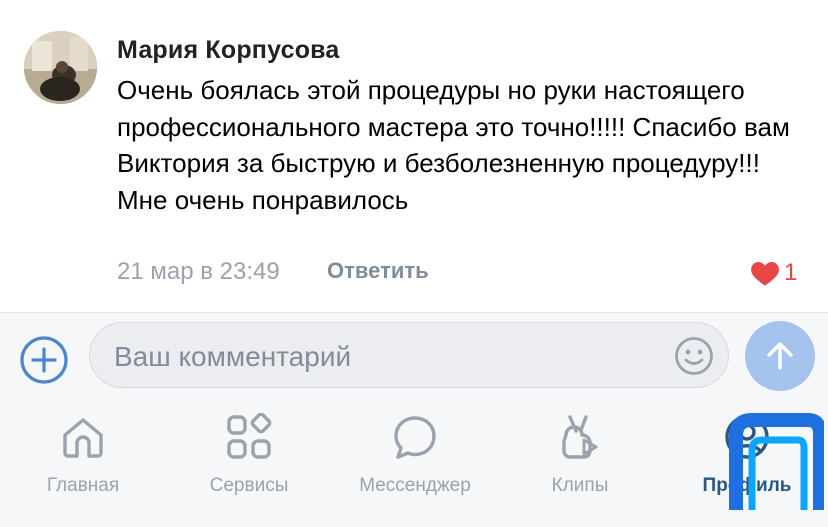  What do you see at coordinates (249, 485) in the screenshot?
I see `tab-services-label: Сервисы` at bounding box center [249, 485].